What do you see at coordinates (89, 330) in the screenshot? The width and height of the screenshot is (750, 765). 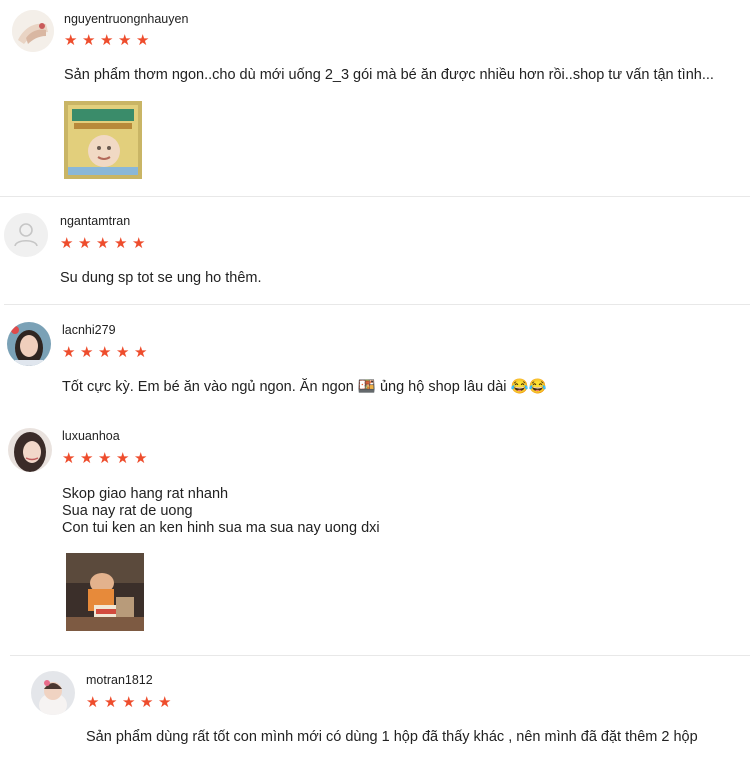 I see `username: lacnhi279` at bounding box center [89, 330].